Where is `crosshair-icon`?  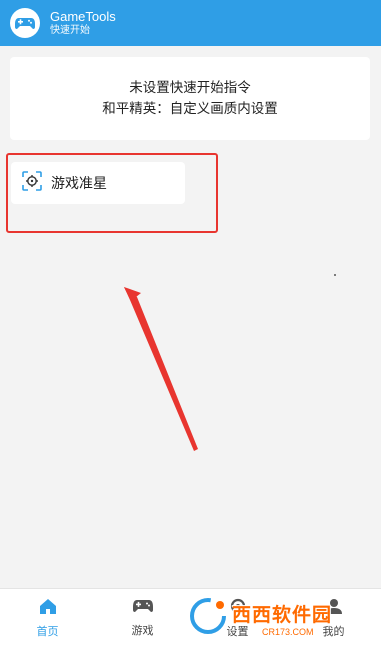
crosshair-icon is located at coordinates (32, 183).